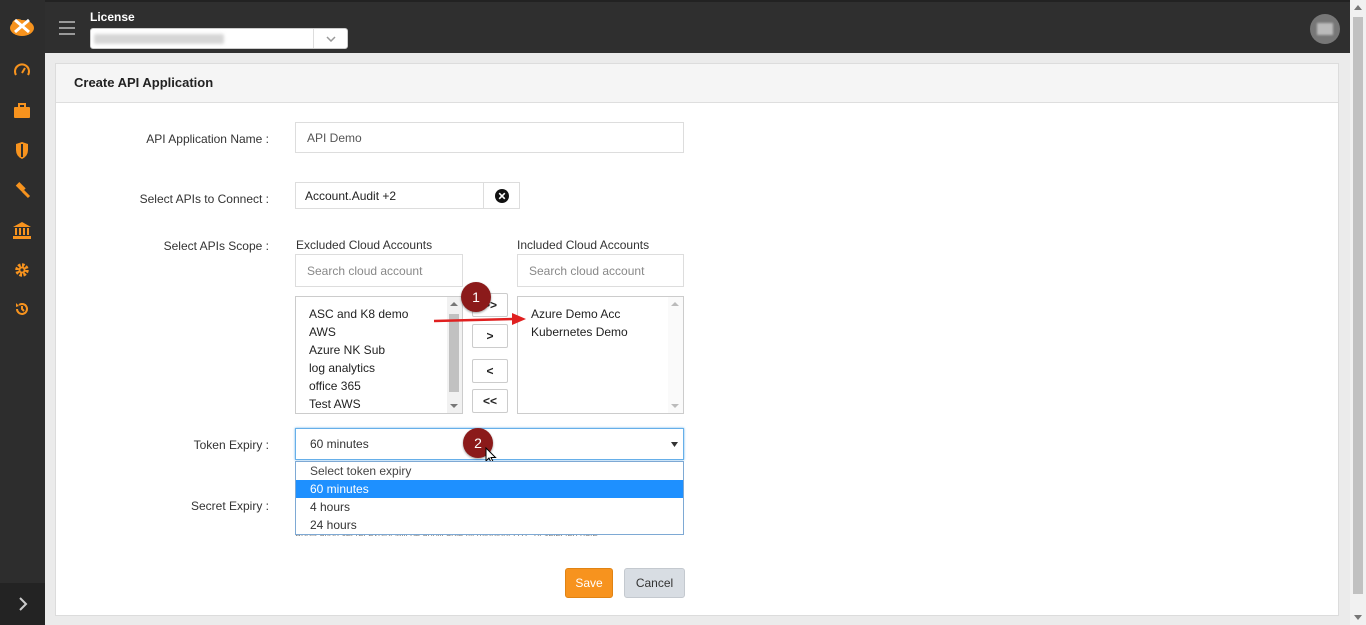 Image resolution: width=1366 pixels, height=625 pixels. I want to click on scope-label: Select APIs Scope :, so click(216, 246).